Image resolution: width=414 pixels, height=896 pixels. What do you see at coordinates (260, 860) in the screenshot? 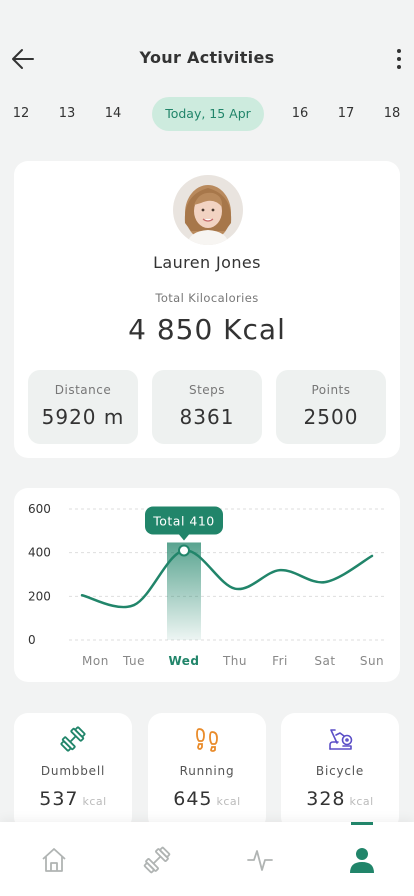
I see `pulse-icon` at bounding box center [260, 860].